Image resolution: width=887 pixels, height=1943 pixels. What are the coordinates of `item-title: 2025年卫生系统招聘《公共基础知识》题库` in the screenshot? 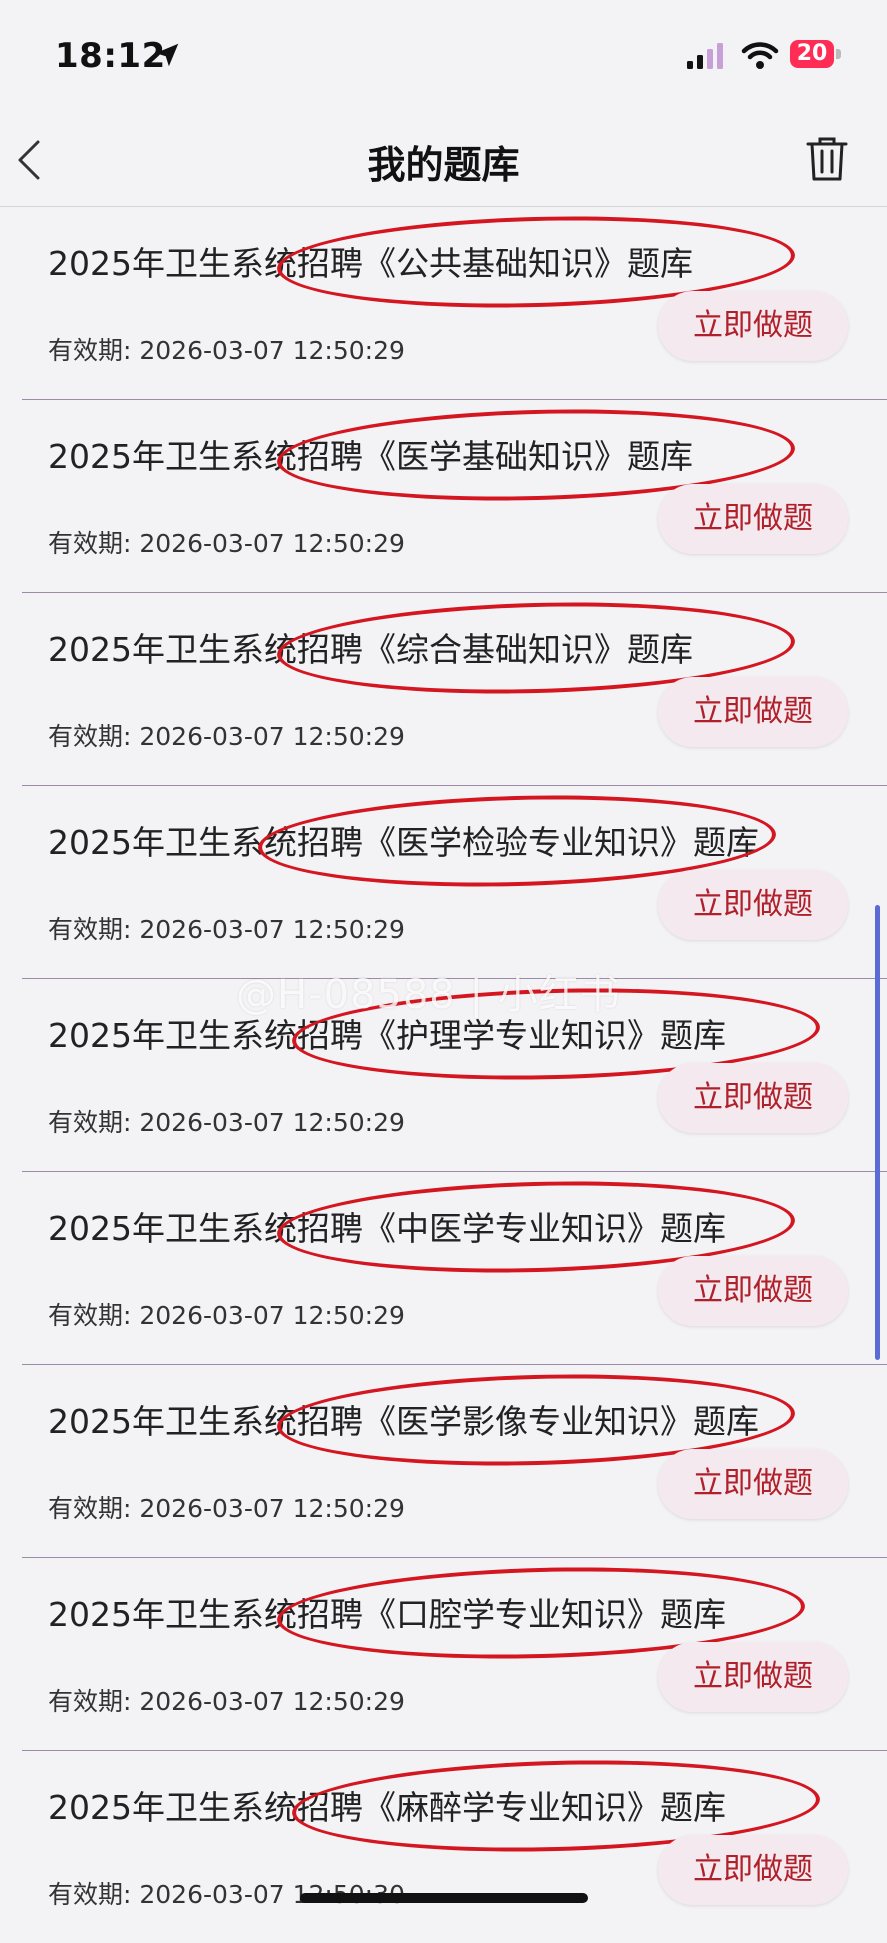 It's located at (370, 263).